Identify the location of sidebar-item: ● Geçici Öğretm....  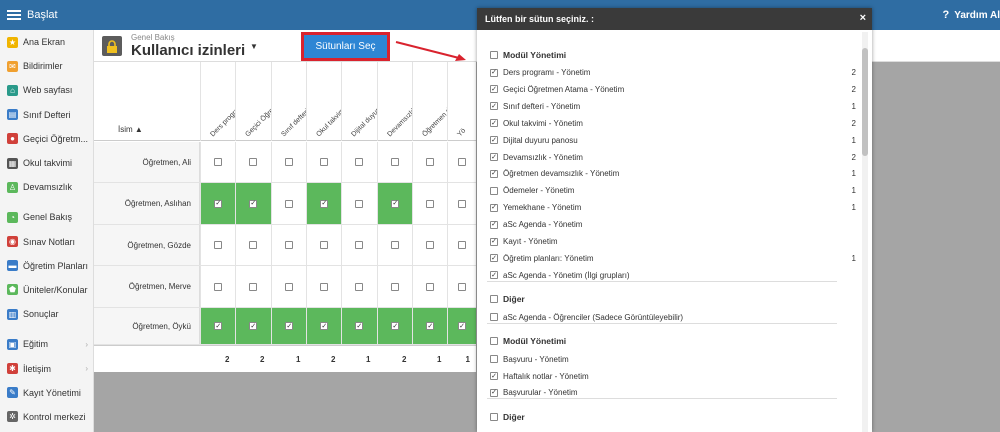
(46, 139).